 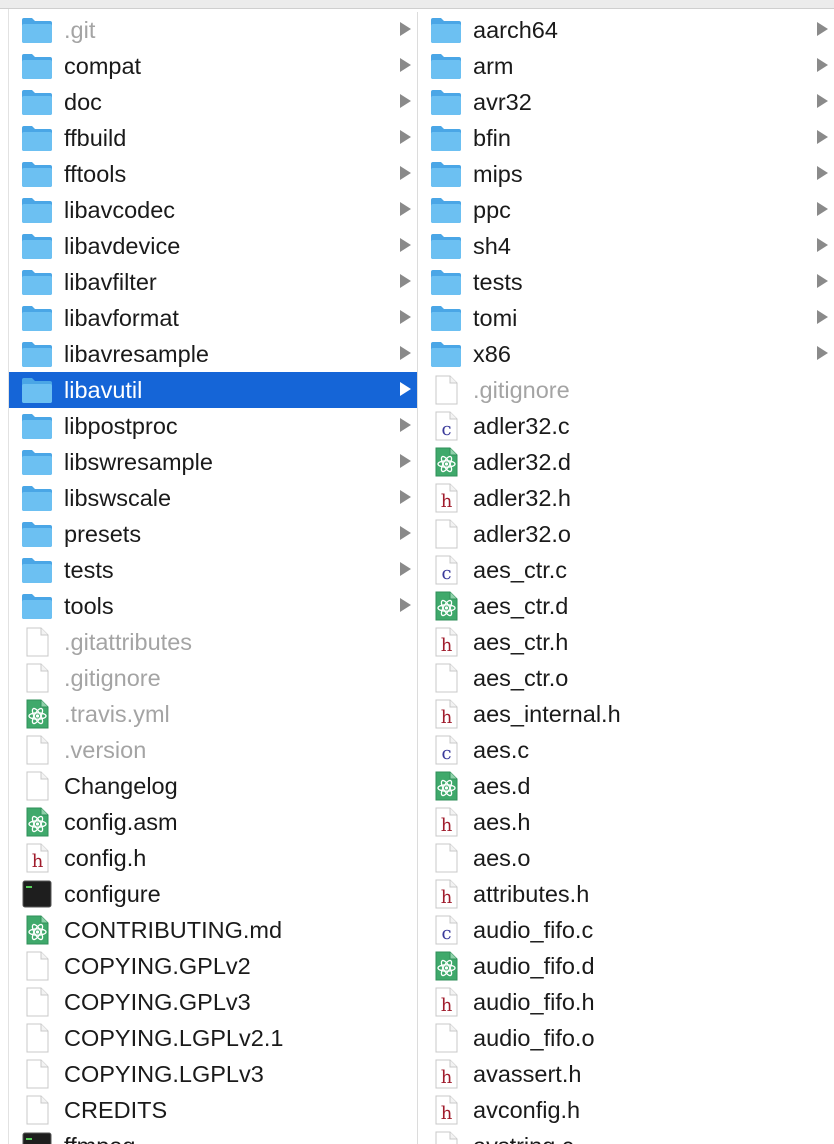 I want to click on folder-row: mips, so click(x=626, y=174).